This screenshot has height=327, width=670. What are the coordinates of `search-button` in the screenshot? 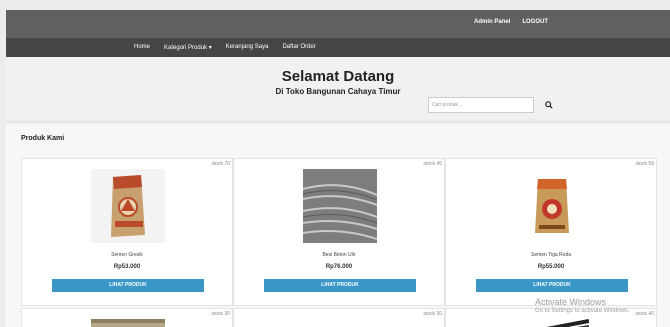 It's located at (549, 105).